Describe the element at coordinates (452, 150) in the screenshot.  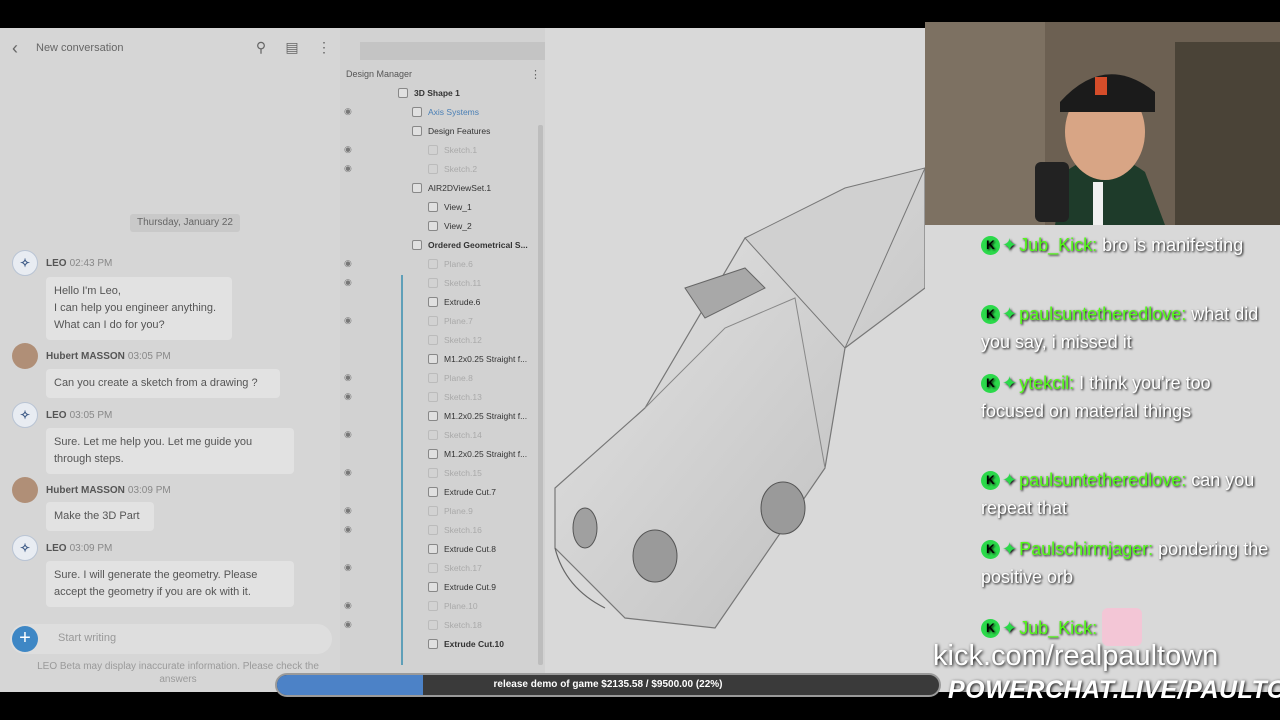
I see `tree-node: Sketch.1` at that location.